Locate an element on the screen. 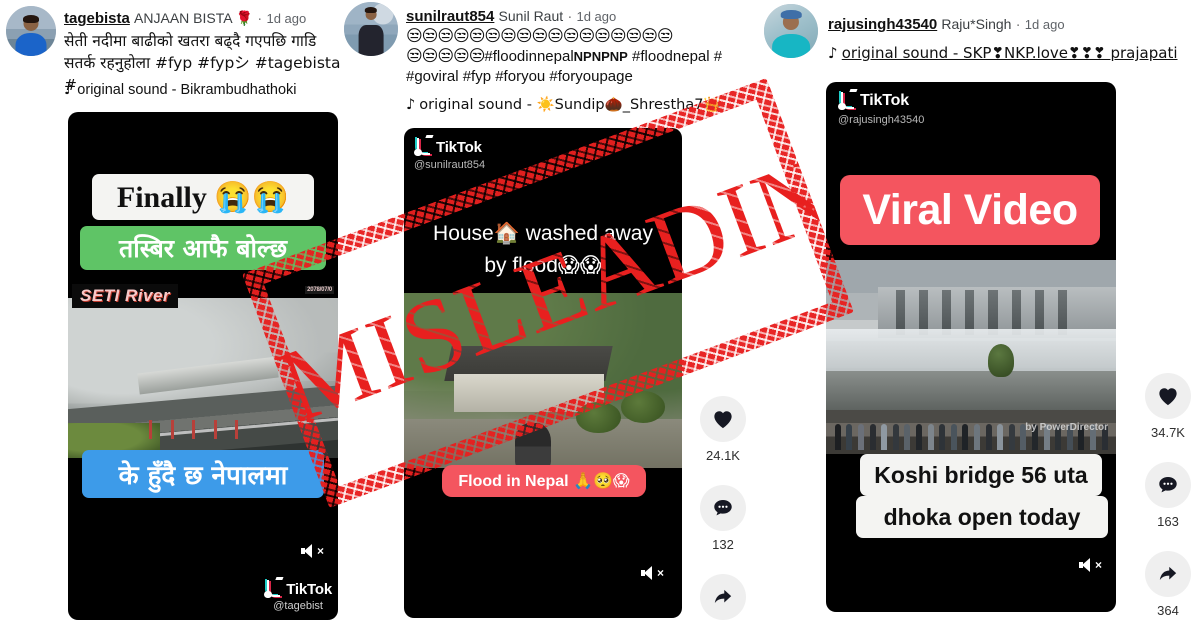  like-button-2: 24.1K is located at coordinates (723, 429).